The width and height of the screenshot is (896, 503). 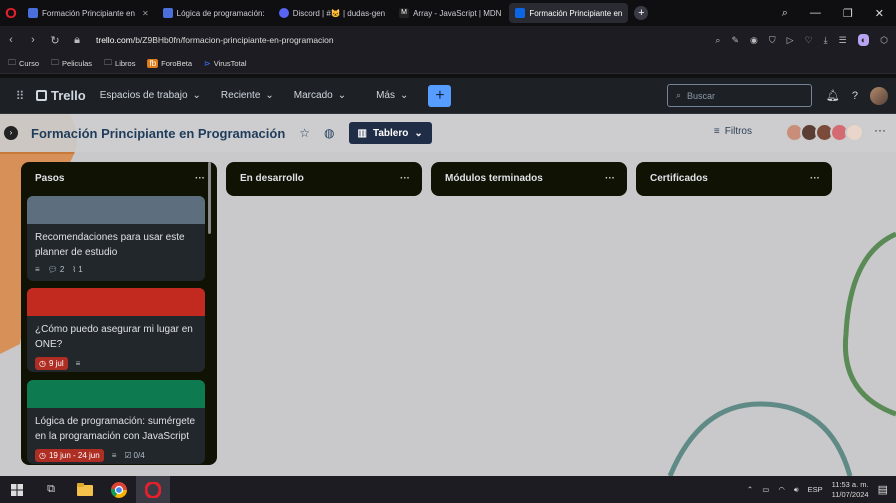 What do you see at coordinates (11, 13) in the screenshot?
I see `opera-logo-icon: O` at bounding box center [11, 13].